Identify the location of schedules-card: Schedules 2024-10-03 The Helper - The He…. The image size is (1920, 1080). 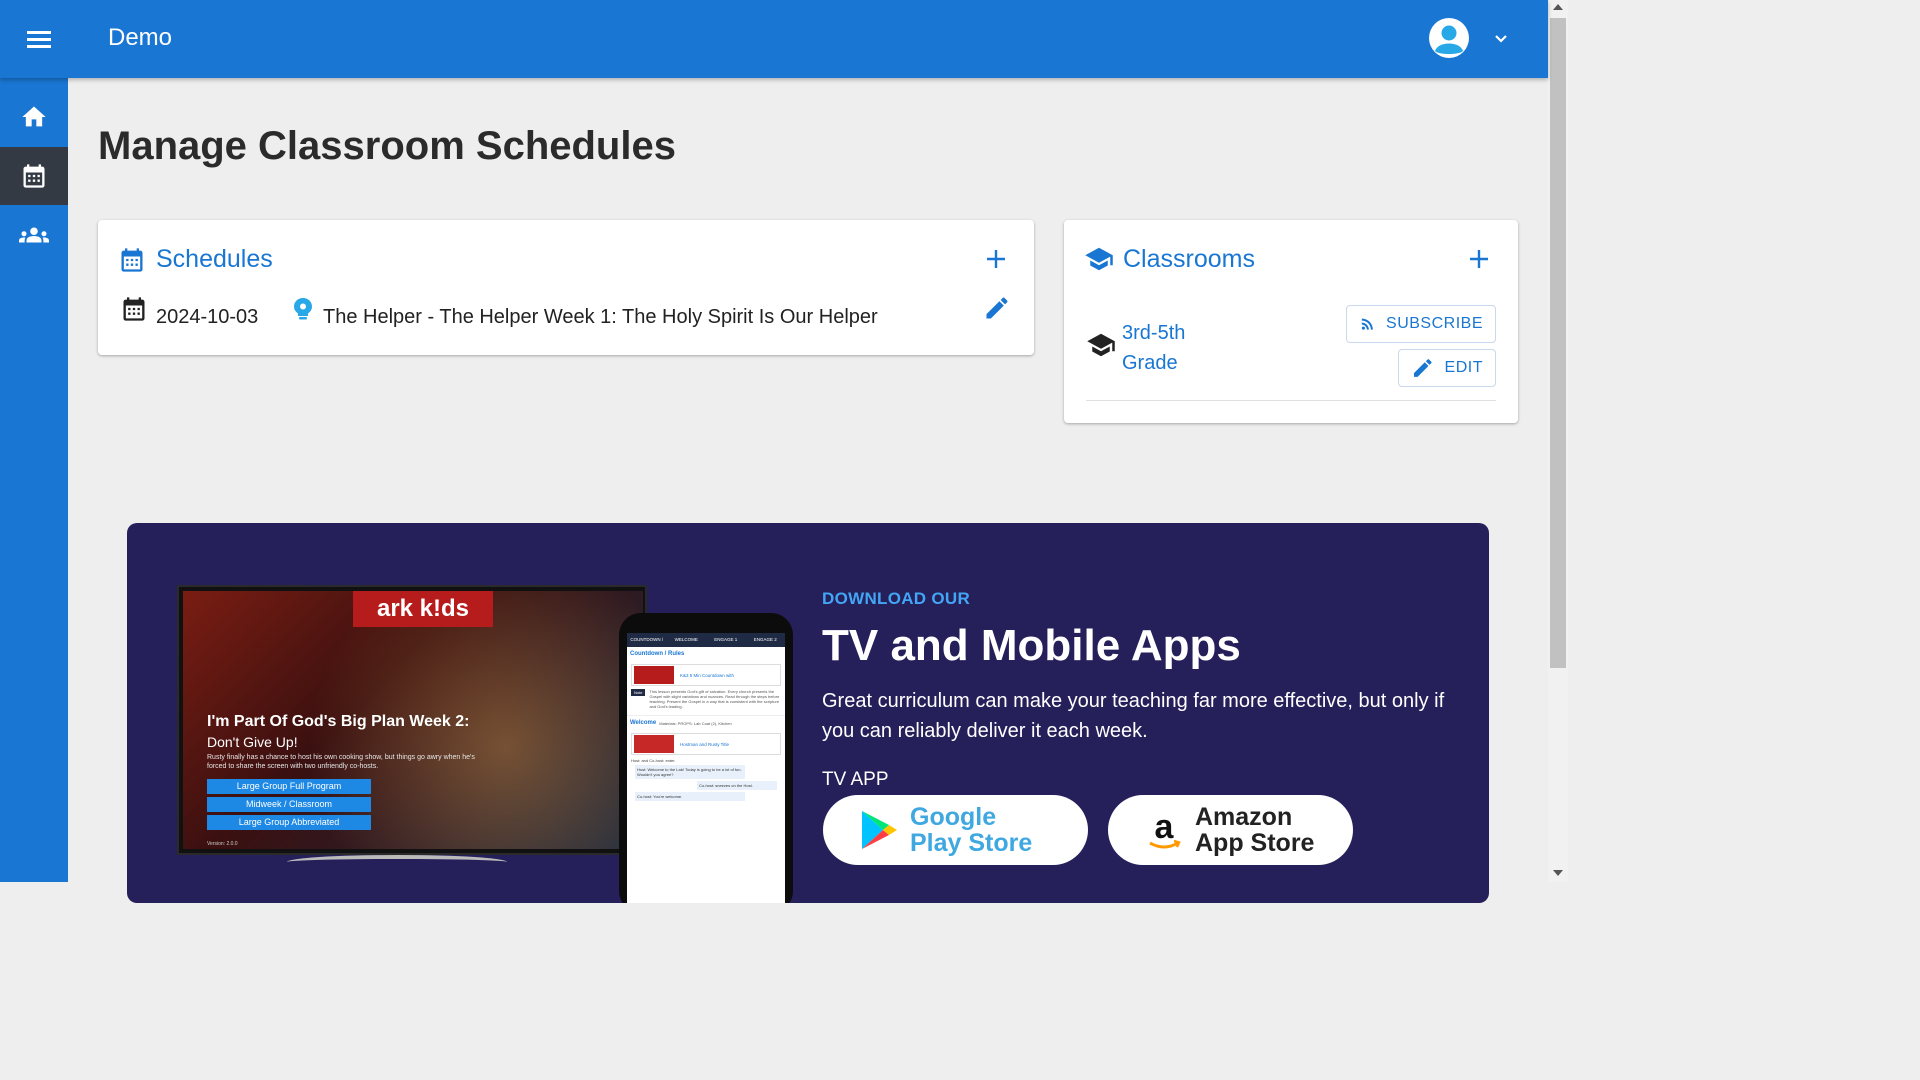
(566, 287).